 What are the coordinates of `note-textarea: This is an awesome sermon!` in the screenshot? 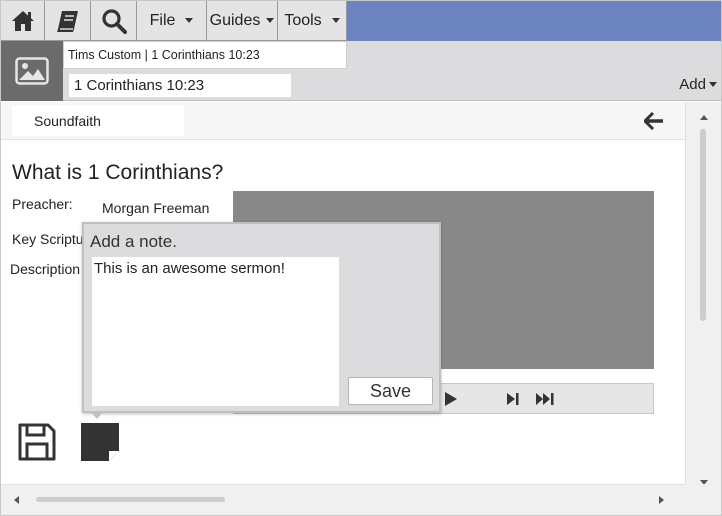 It's located at (215, 331).